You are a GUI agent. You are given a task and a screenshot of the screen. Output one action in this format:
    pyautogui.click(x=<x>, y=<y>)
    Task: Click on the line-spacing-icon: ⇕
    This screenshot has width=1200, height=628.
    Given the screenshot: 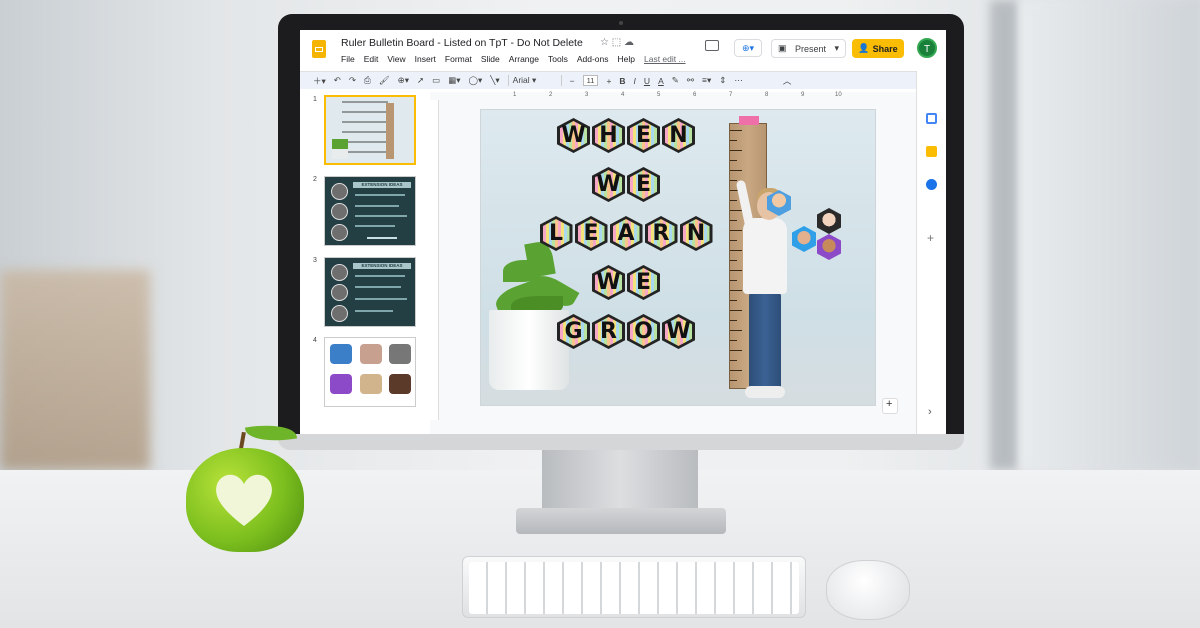 What is the action you would take?
    pyautogui.click(x=722, y=80)
    